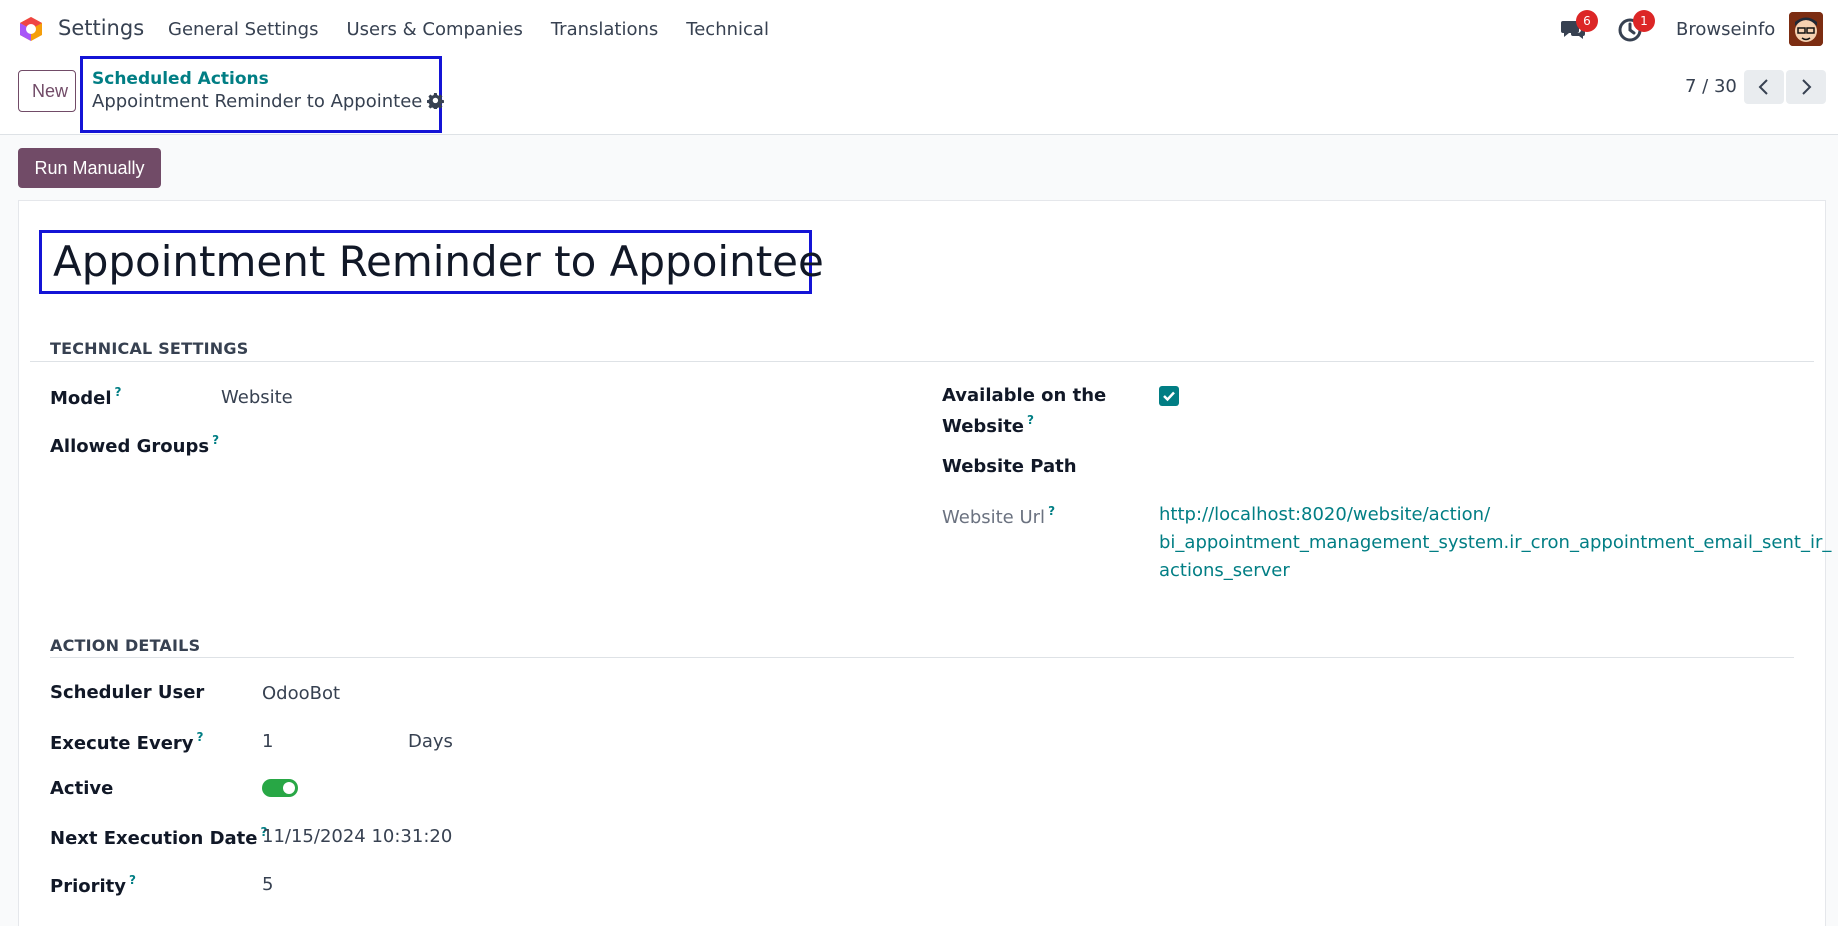  What do you see at coordinates (280, 788) in the screenshot?
I see `active-toggle` at bounding box center [280, 788].